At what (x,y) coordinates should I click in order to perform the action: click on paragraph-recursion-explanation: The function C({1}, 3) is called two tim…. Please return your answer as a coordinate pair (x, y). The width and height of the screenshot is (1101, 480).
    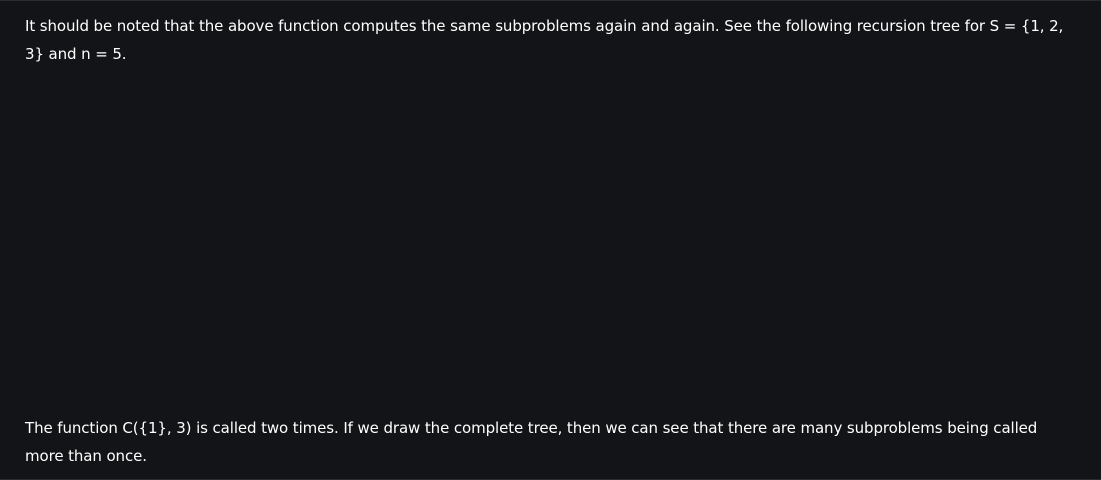
    Looking at the image, I should click on (531, 442).